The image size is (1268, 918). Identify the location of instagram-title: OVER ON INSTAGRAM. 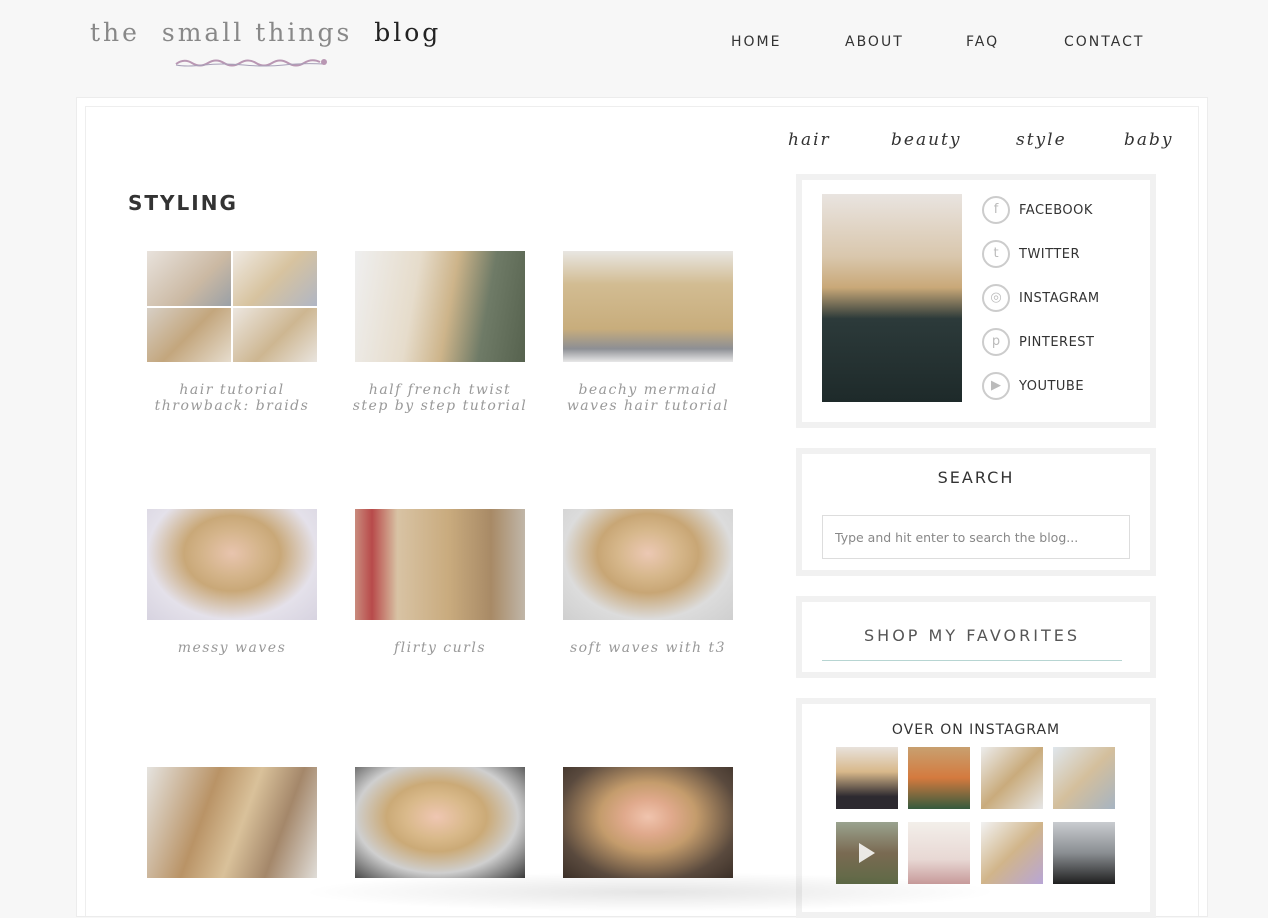
(976, 730).